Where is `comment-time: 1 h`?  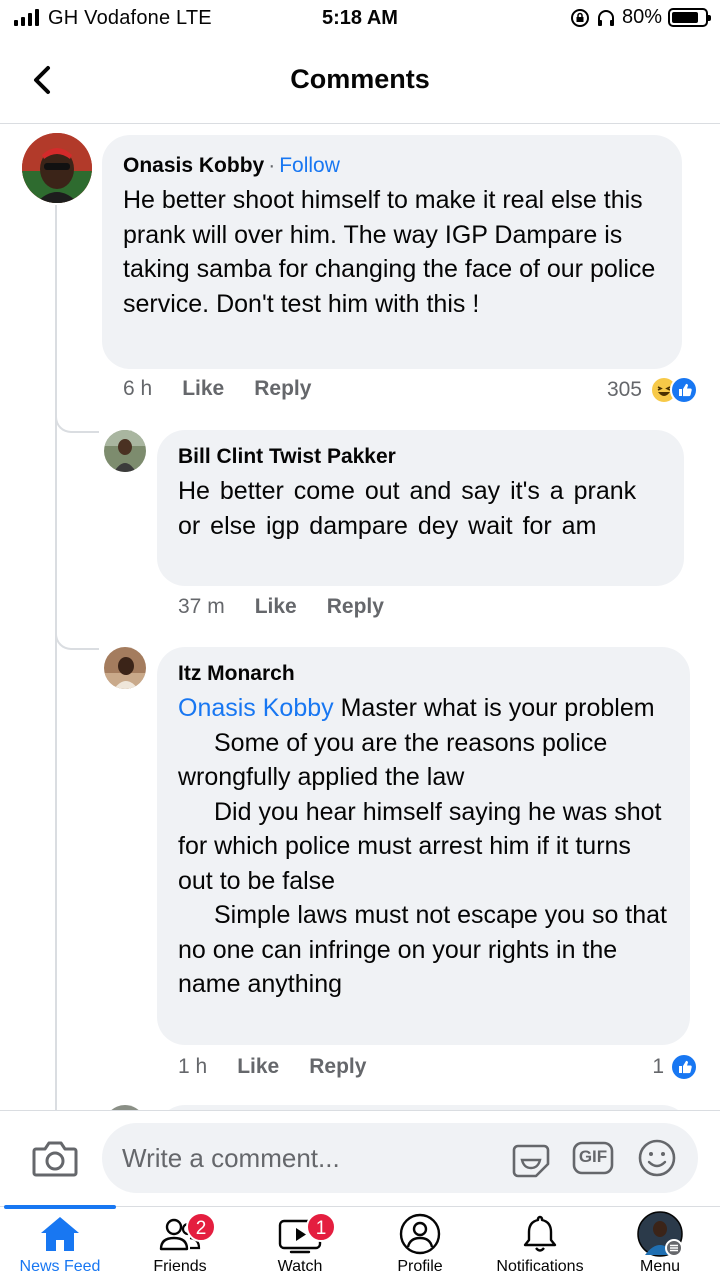 comment-time: 1 h is located at coordinates (193, 1066).